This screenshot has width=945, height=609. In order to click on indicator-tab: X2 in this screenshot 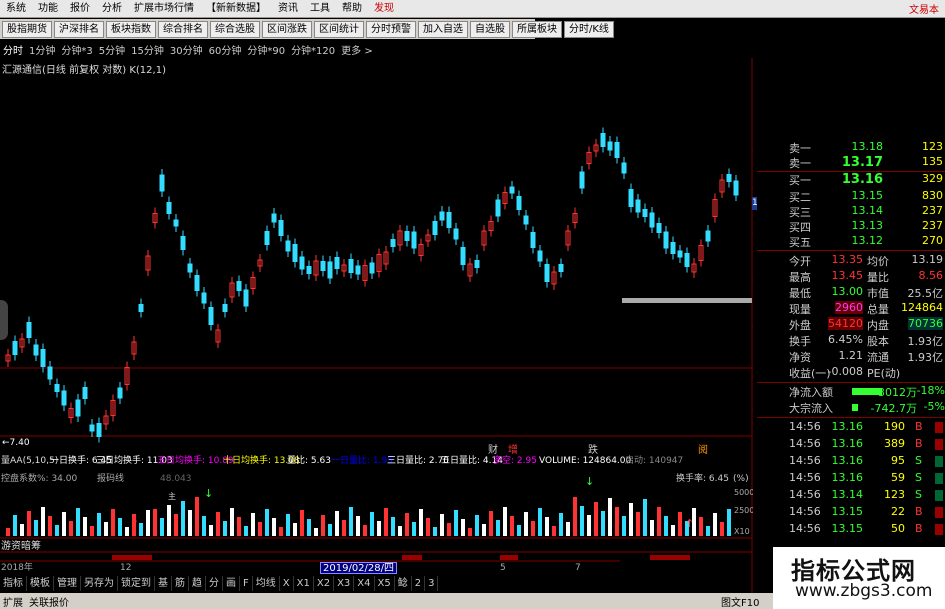, I will do `click(324, 583)`.